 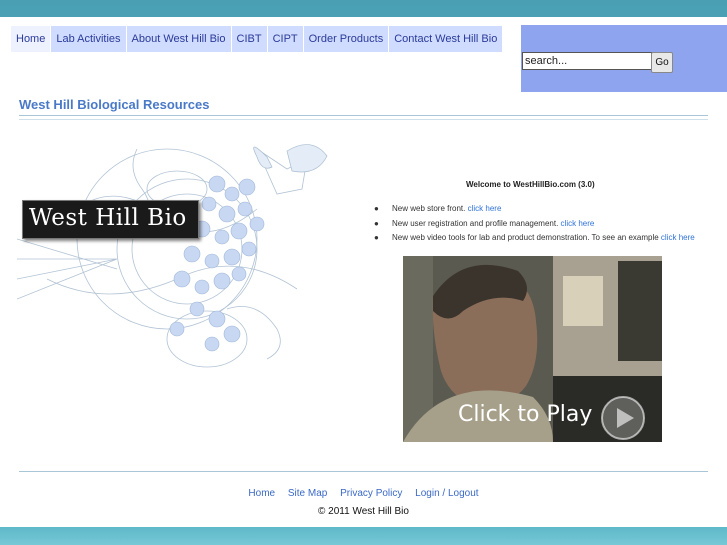 I want to click on list-item: ● New web store front. click here, so click(x=534, y=209).